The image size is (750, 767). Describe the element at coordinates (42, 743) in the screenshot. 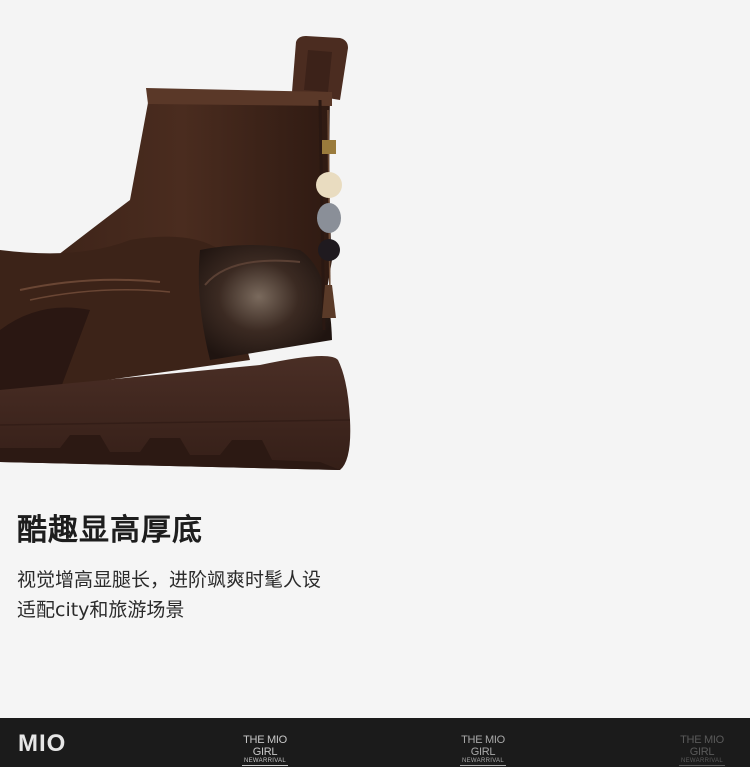

I see `brand-logo: MIO` at that location.